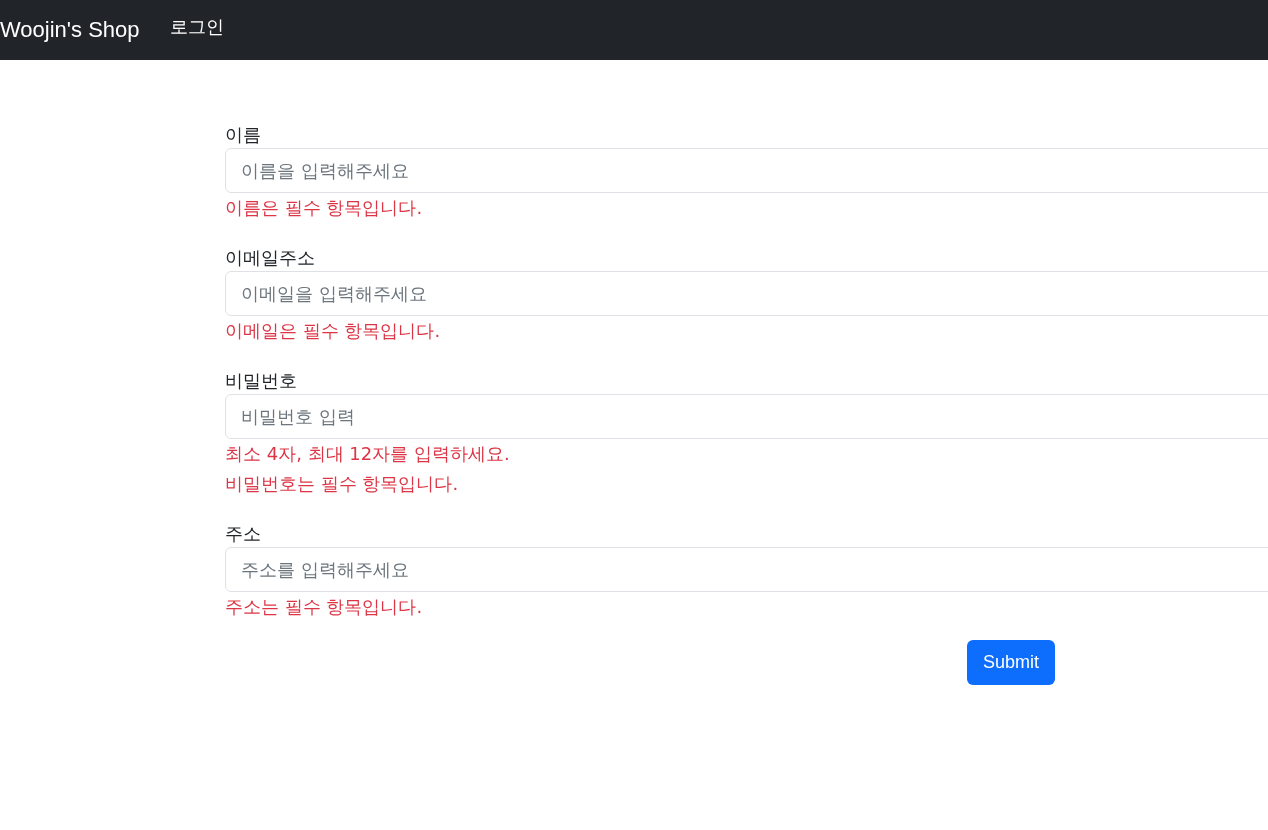  I want to click on field-label: 주소, so click(243, 534).